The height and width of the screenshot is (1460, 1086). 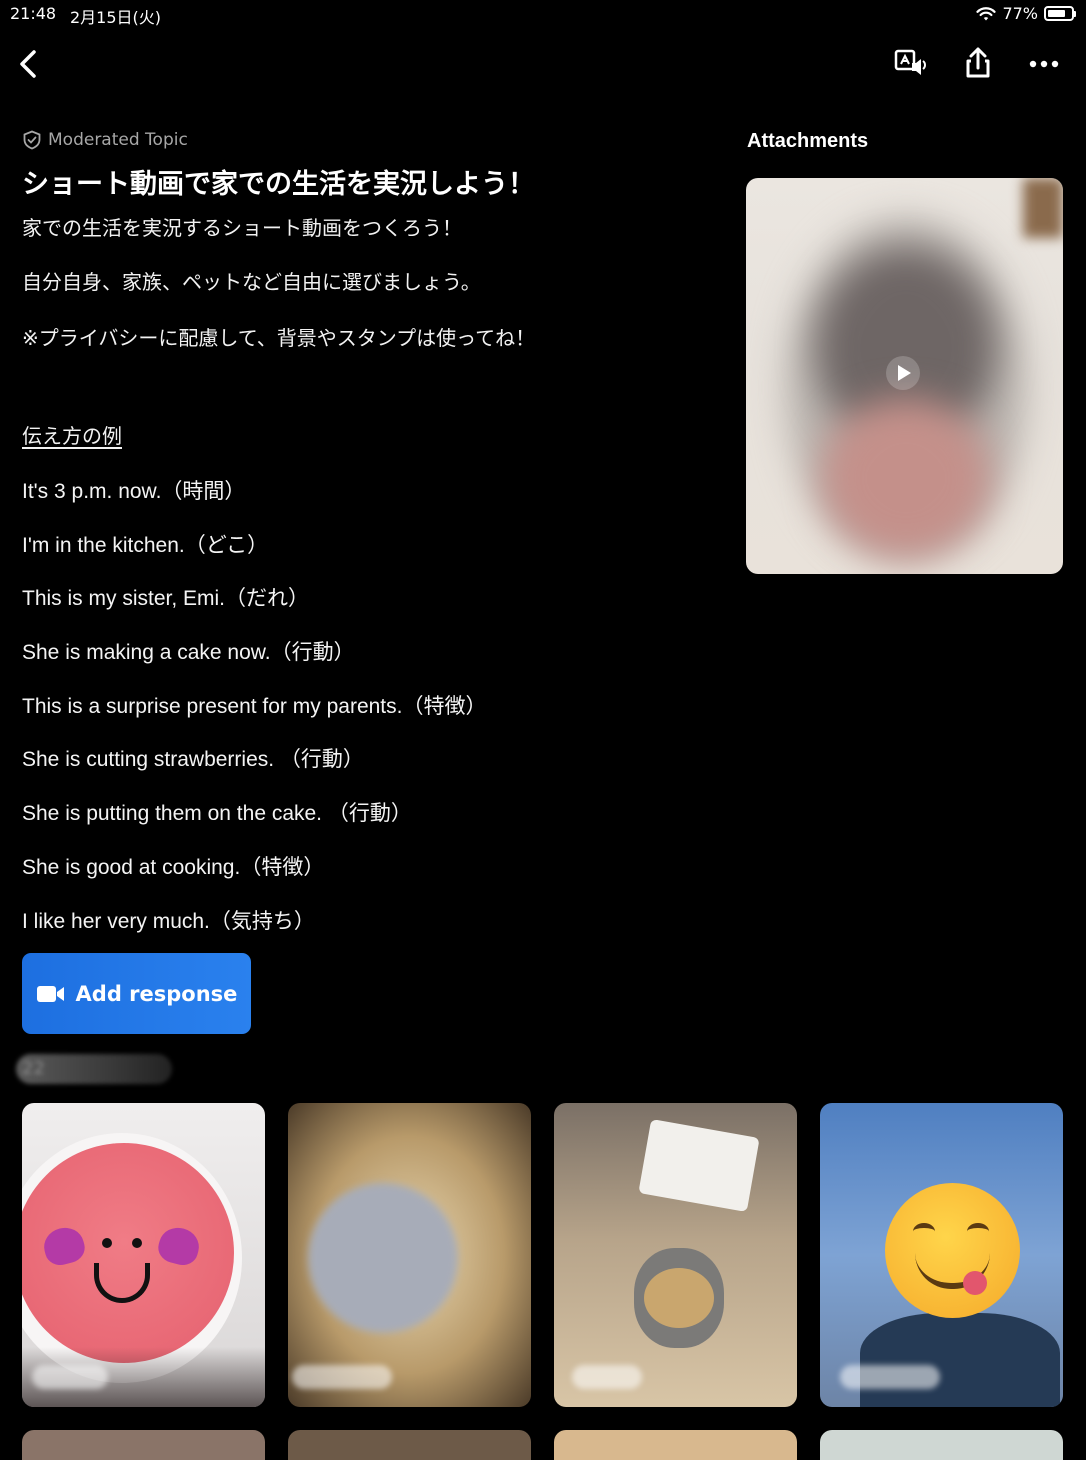 What do you see at coordinates (1056, 13) in the screenshot?
I see `battery-fill` at bounding box center [1056, 13].